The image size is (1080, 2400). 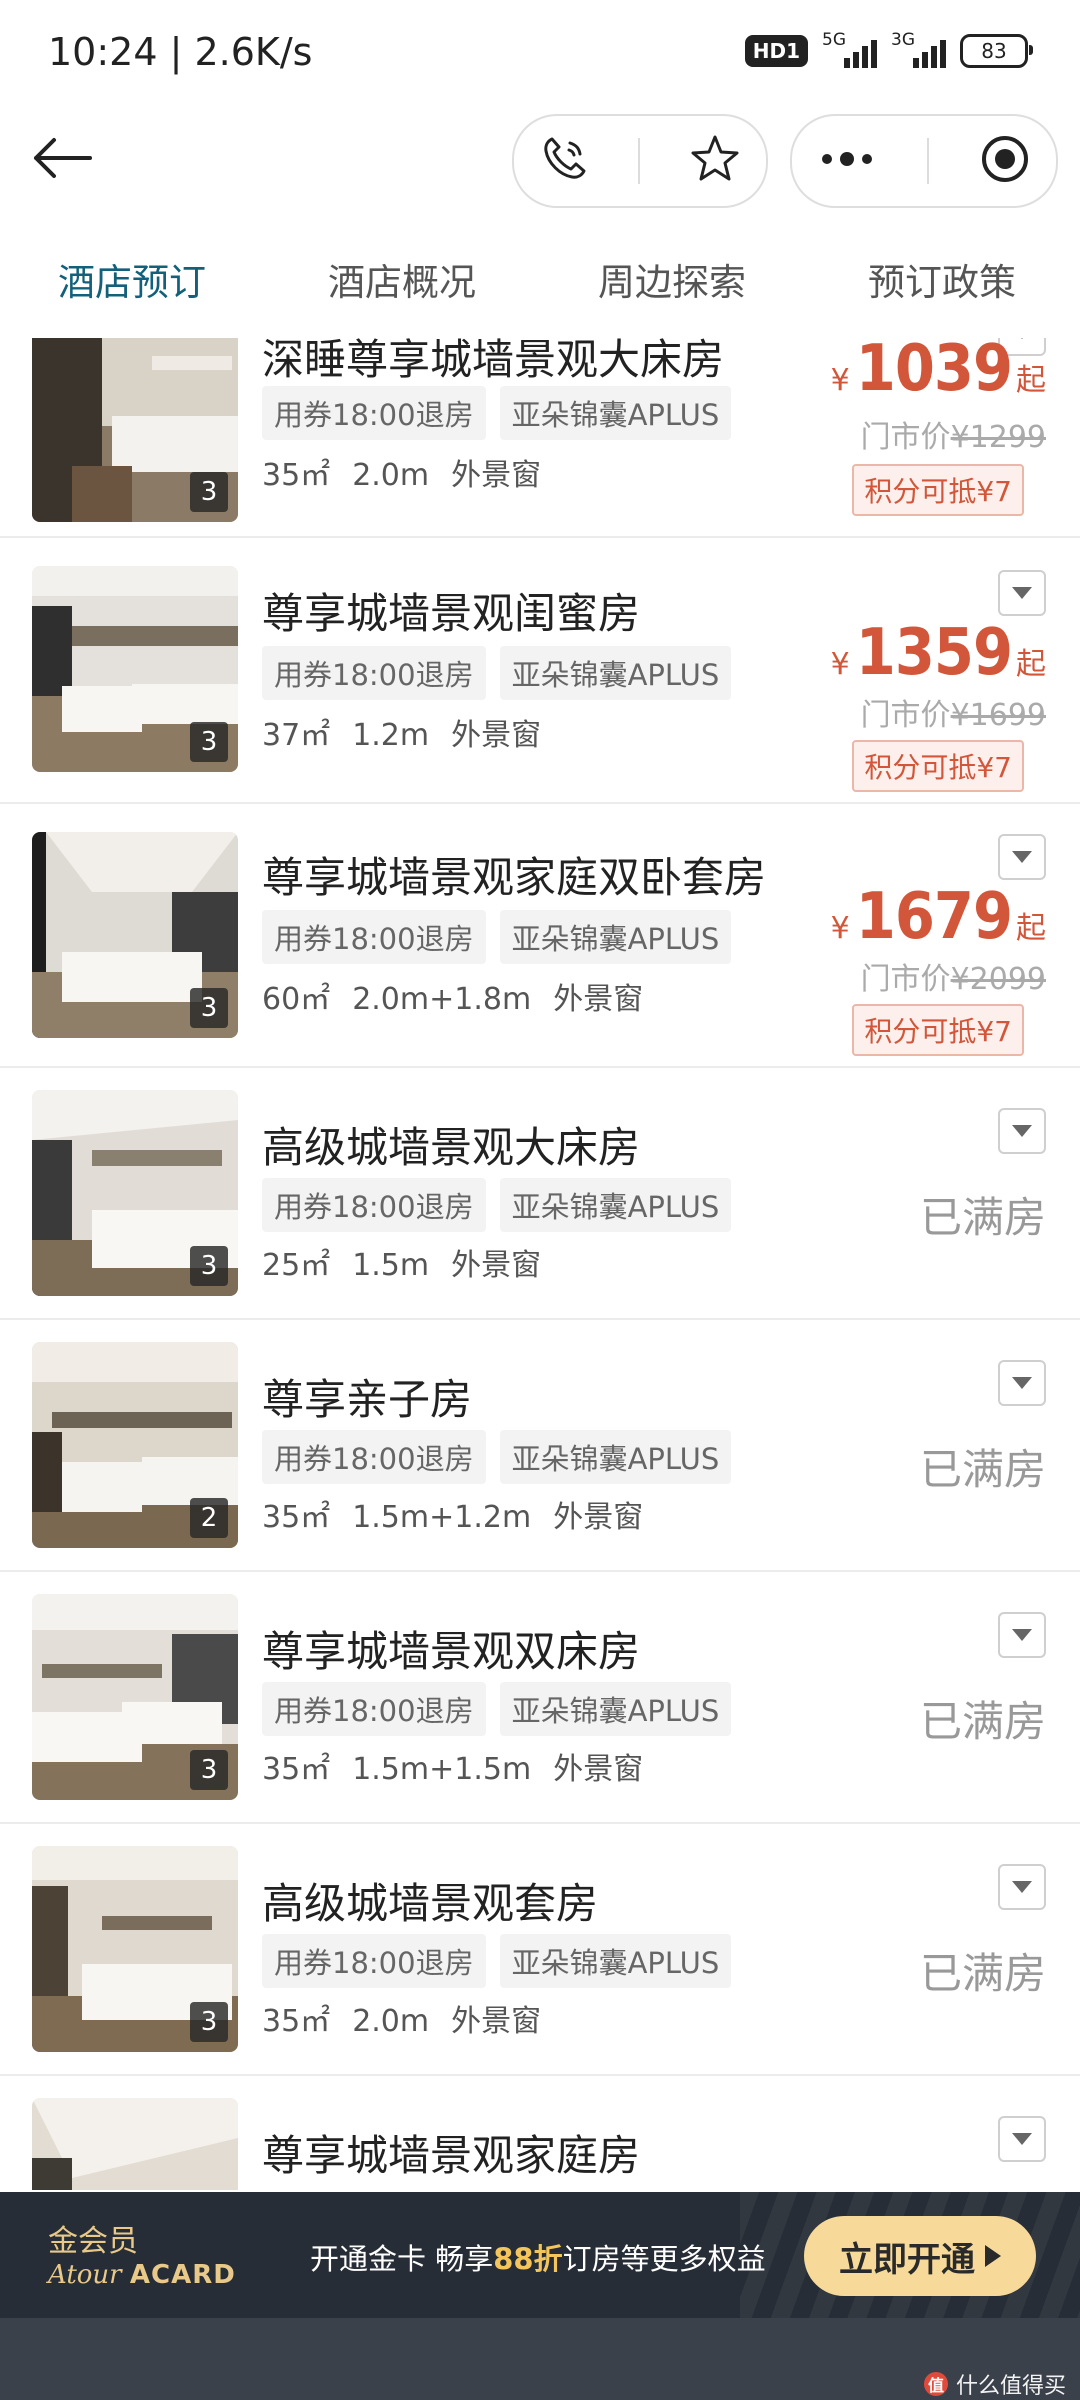 What do you see at coordinates (942, 279) in the screenshot?
I see `tab-booking-policy: 预订政策` at bounding box center [942, 279].